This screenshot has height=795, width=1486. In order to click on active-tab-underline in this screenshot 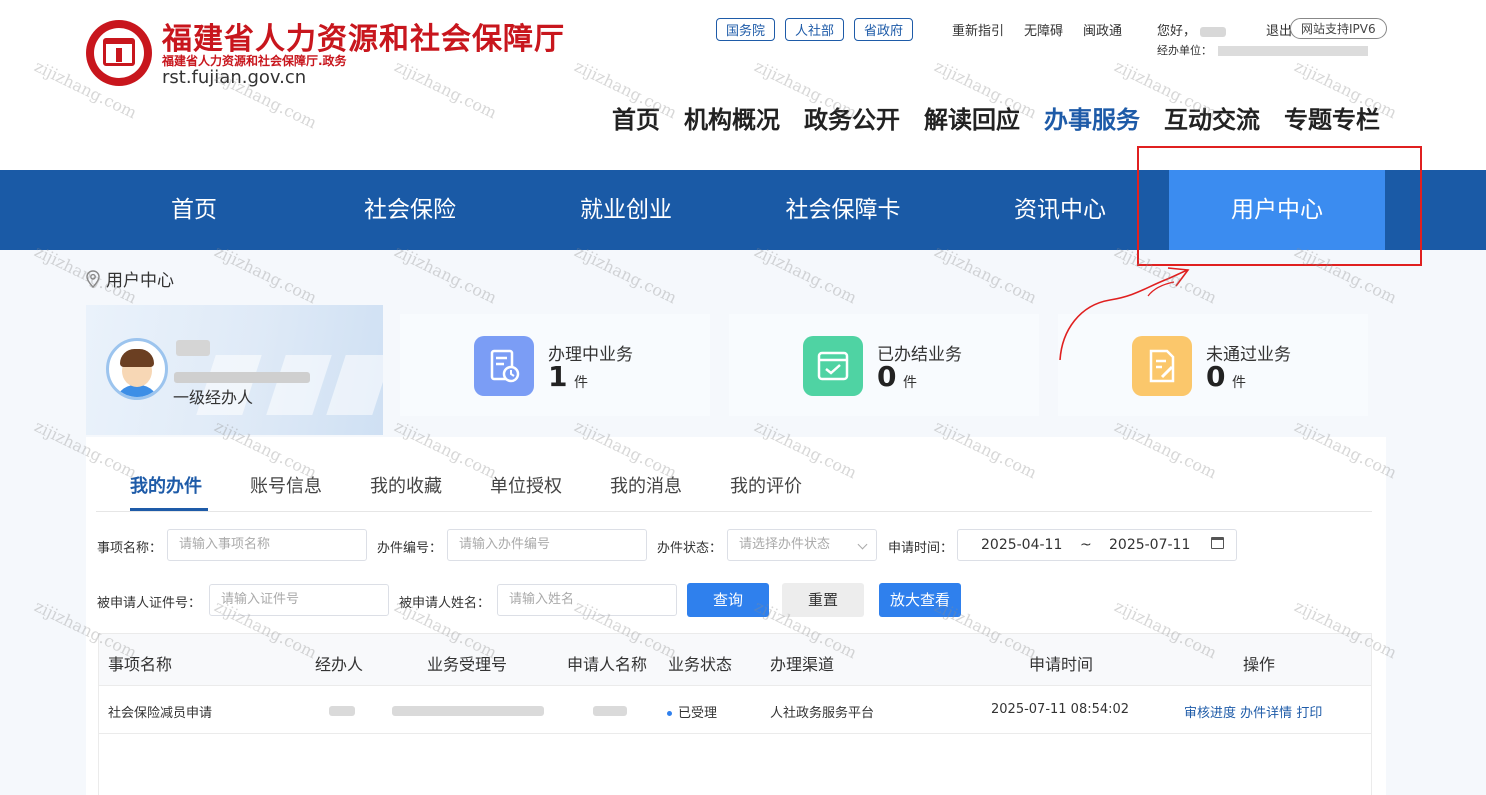, I will do `click(169, 509)`.